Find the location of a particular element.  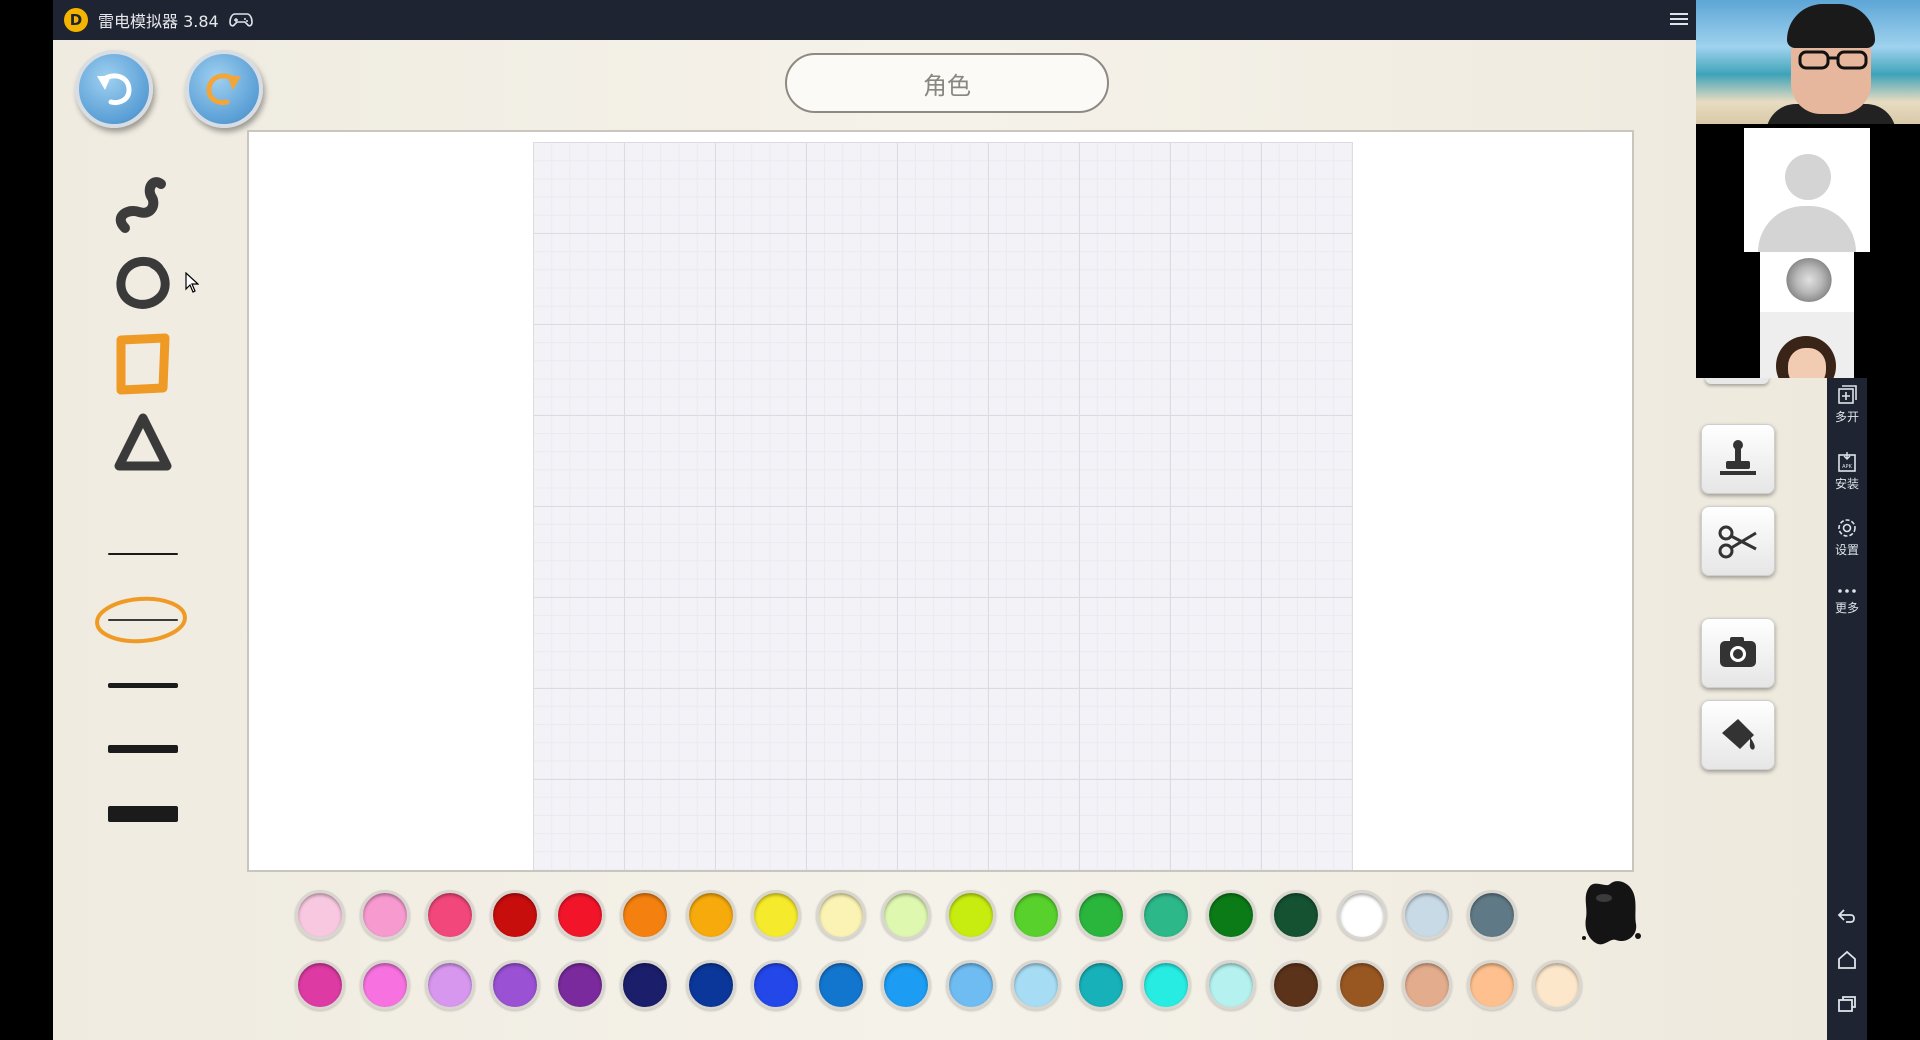

sidebar-item-label: 更多 is located at coordinates (1846, 608).